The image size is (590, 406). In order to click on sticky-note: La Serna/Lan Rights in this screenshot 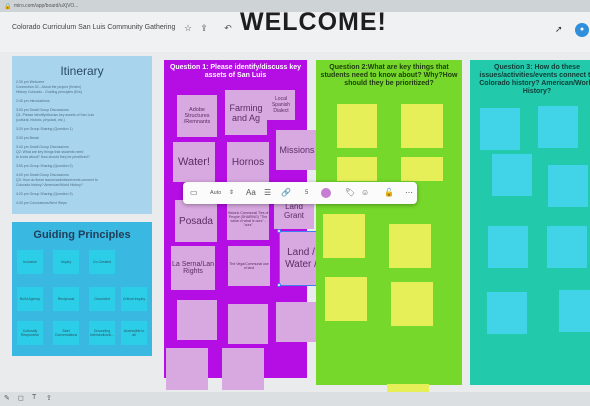, I will do `click(193, 268)`.